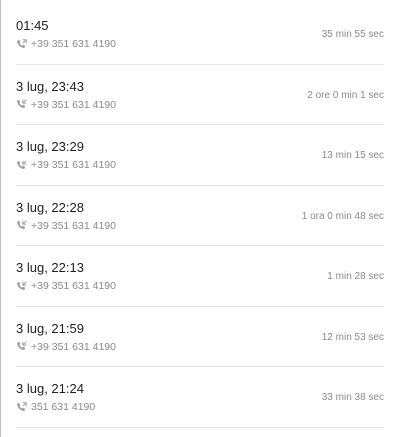 The image size is (400, 437). Describe the element at coordinates (355, 276) in the screenshot. I see `call-duration: 1 min 28 sec` at that location.